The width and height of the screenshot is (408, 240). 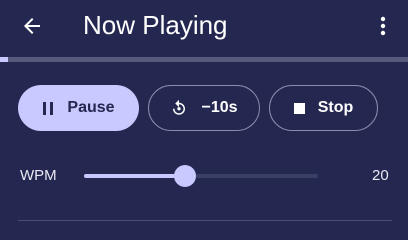 What do you see at coordinates (4, 59) in the screenshot?
I see `playback-progress-fill` at bounding box center [4, 59].